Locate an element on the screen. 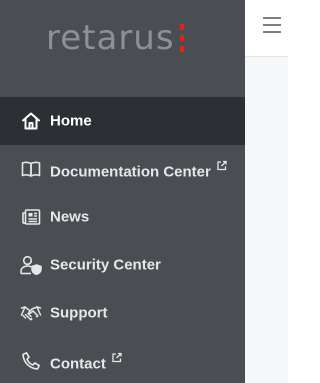 This screenshot has height=383, width=320. main-content is located at coordinates (266, 220).